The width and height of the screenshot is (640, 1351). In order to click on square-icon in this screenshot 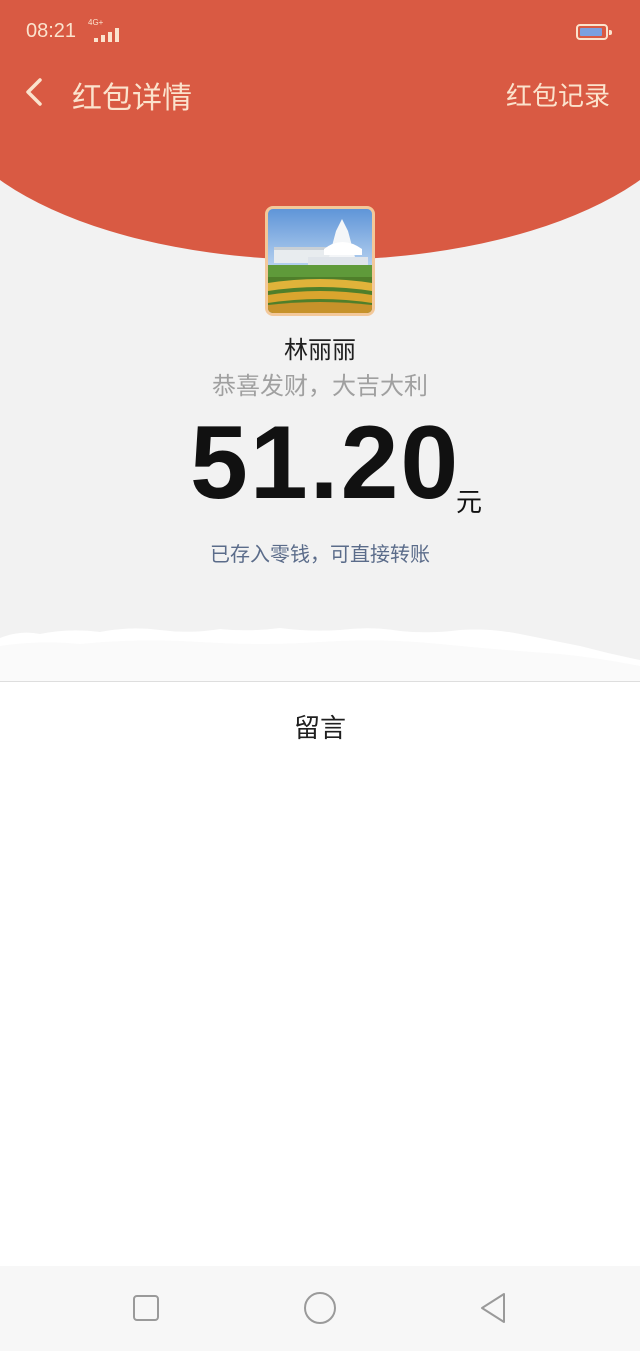, I will do `click(146, 1308)`.